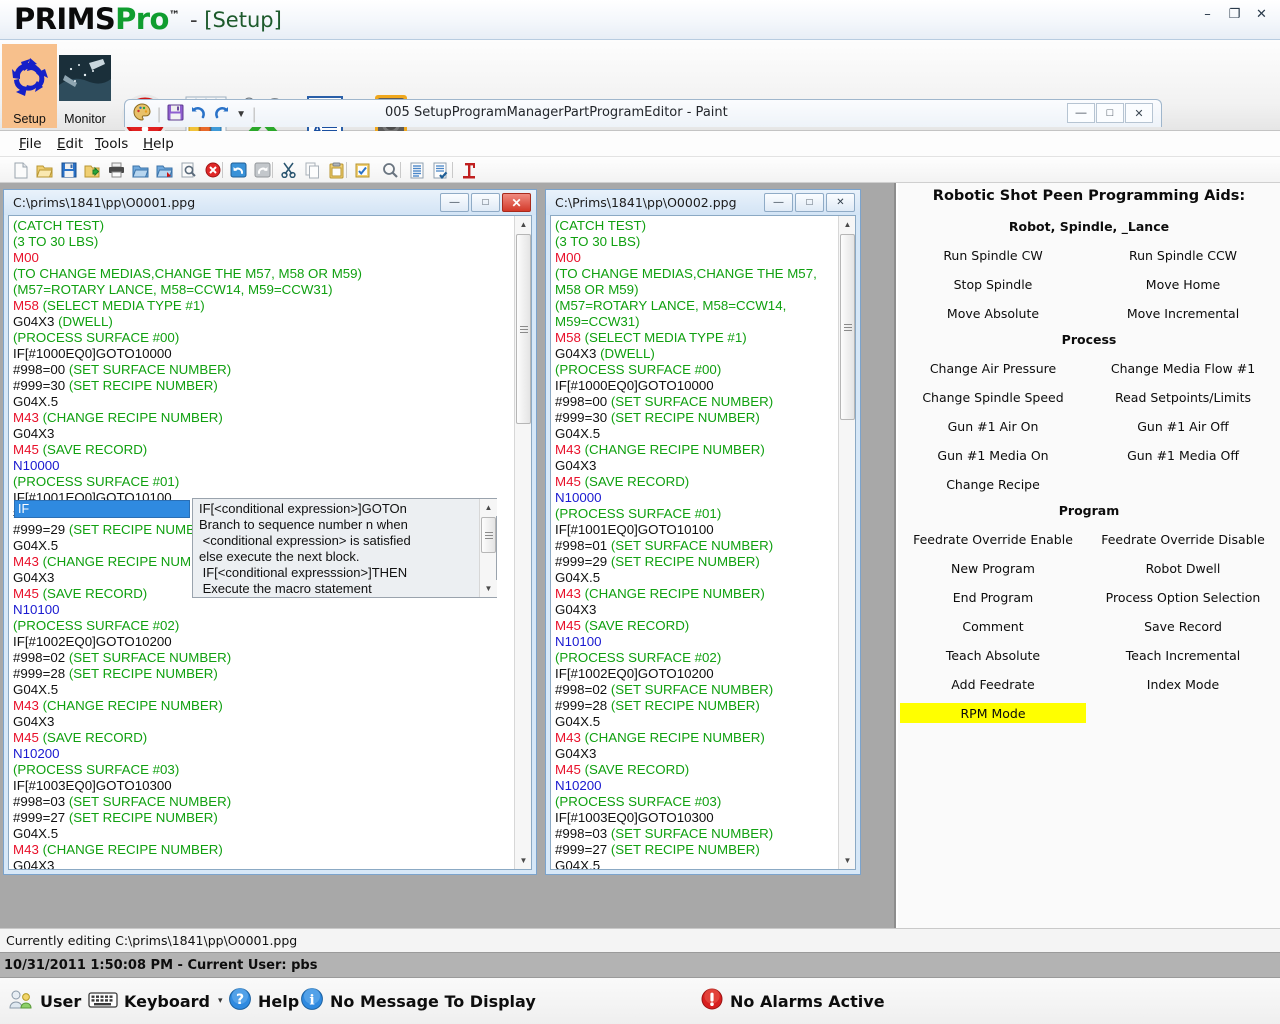 The height and width of the screenshot is (1024, 1280). Describe the element at coordinates (1261, 14) in the screenshot. I see `close-button: ✕` at that location.